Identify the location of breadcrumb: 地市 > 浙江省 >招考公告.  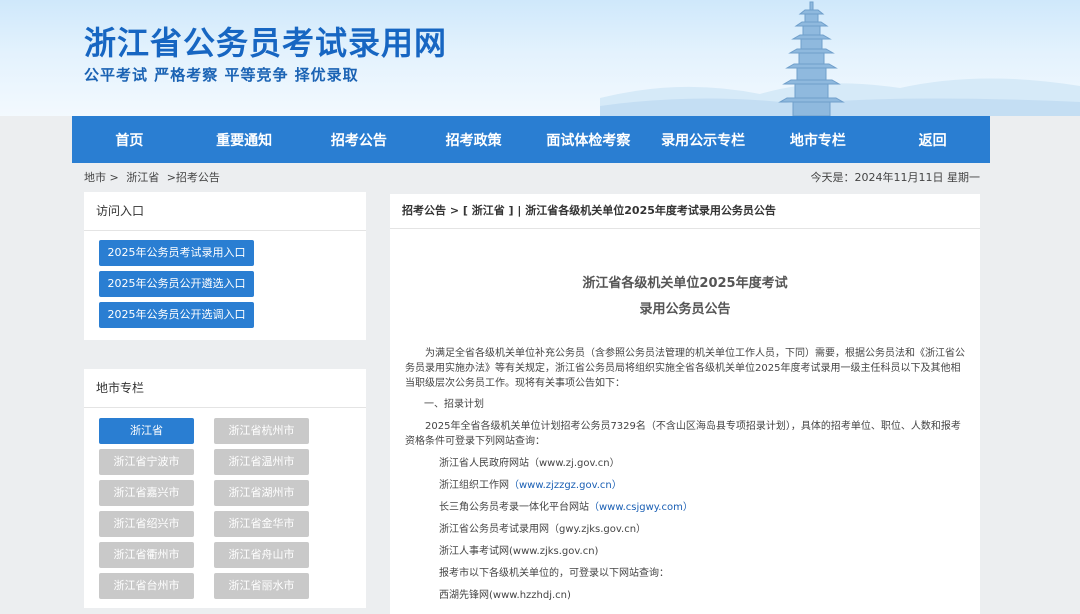
(154, 177).